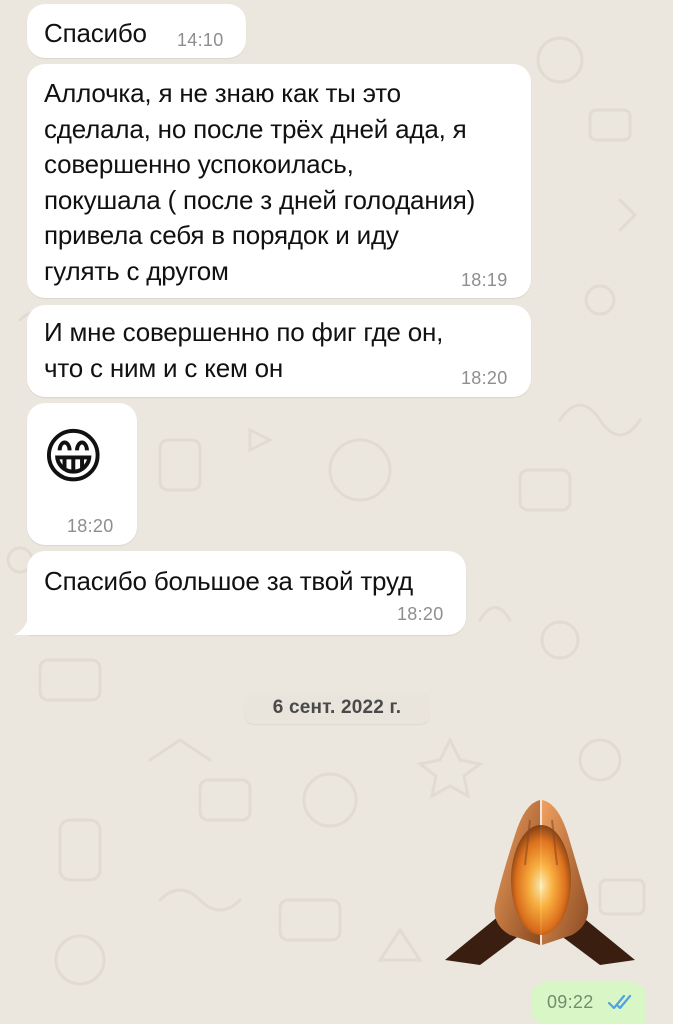  Describe the element at coordinates (570, 1002) in the screenshot. I see `message-time: 09:22` at that location.